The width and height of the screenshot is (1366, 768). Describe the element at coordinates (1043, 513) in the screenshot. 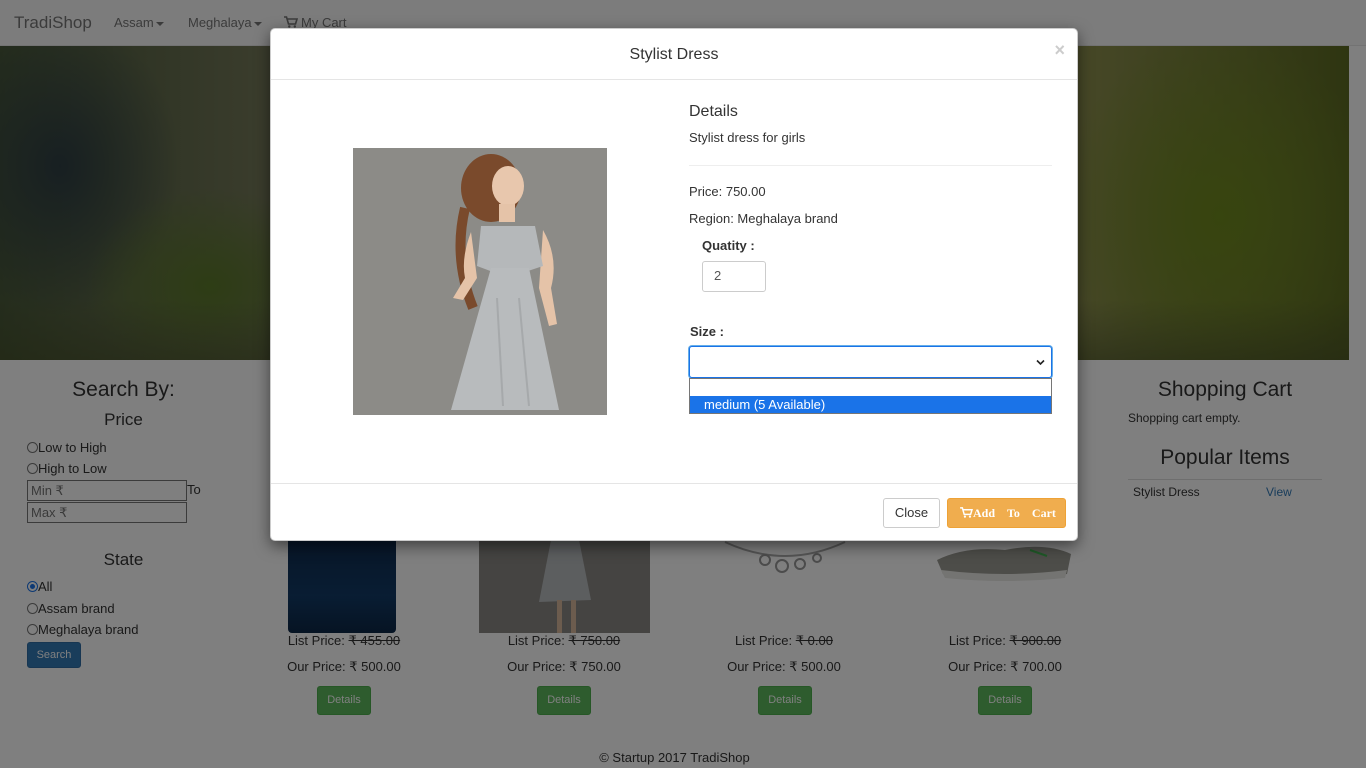

I see `cart-word: Cart` at that location.